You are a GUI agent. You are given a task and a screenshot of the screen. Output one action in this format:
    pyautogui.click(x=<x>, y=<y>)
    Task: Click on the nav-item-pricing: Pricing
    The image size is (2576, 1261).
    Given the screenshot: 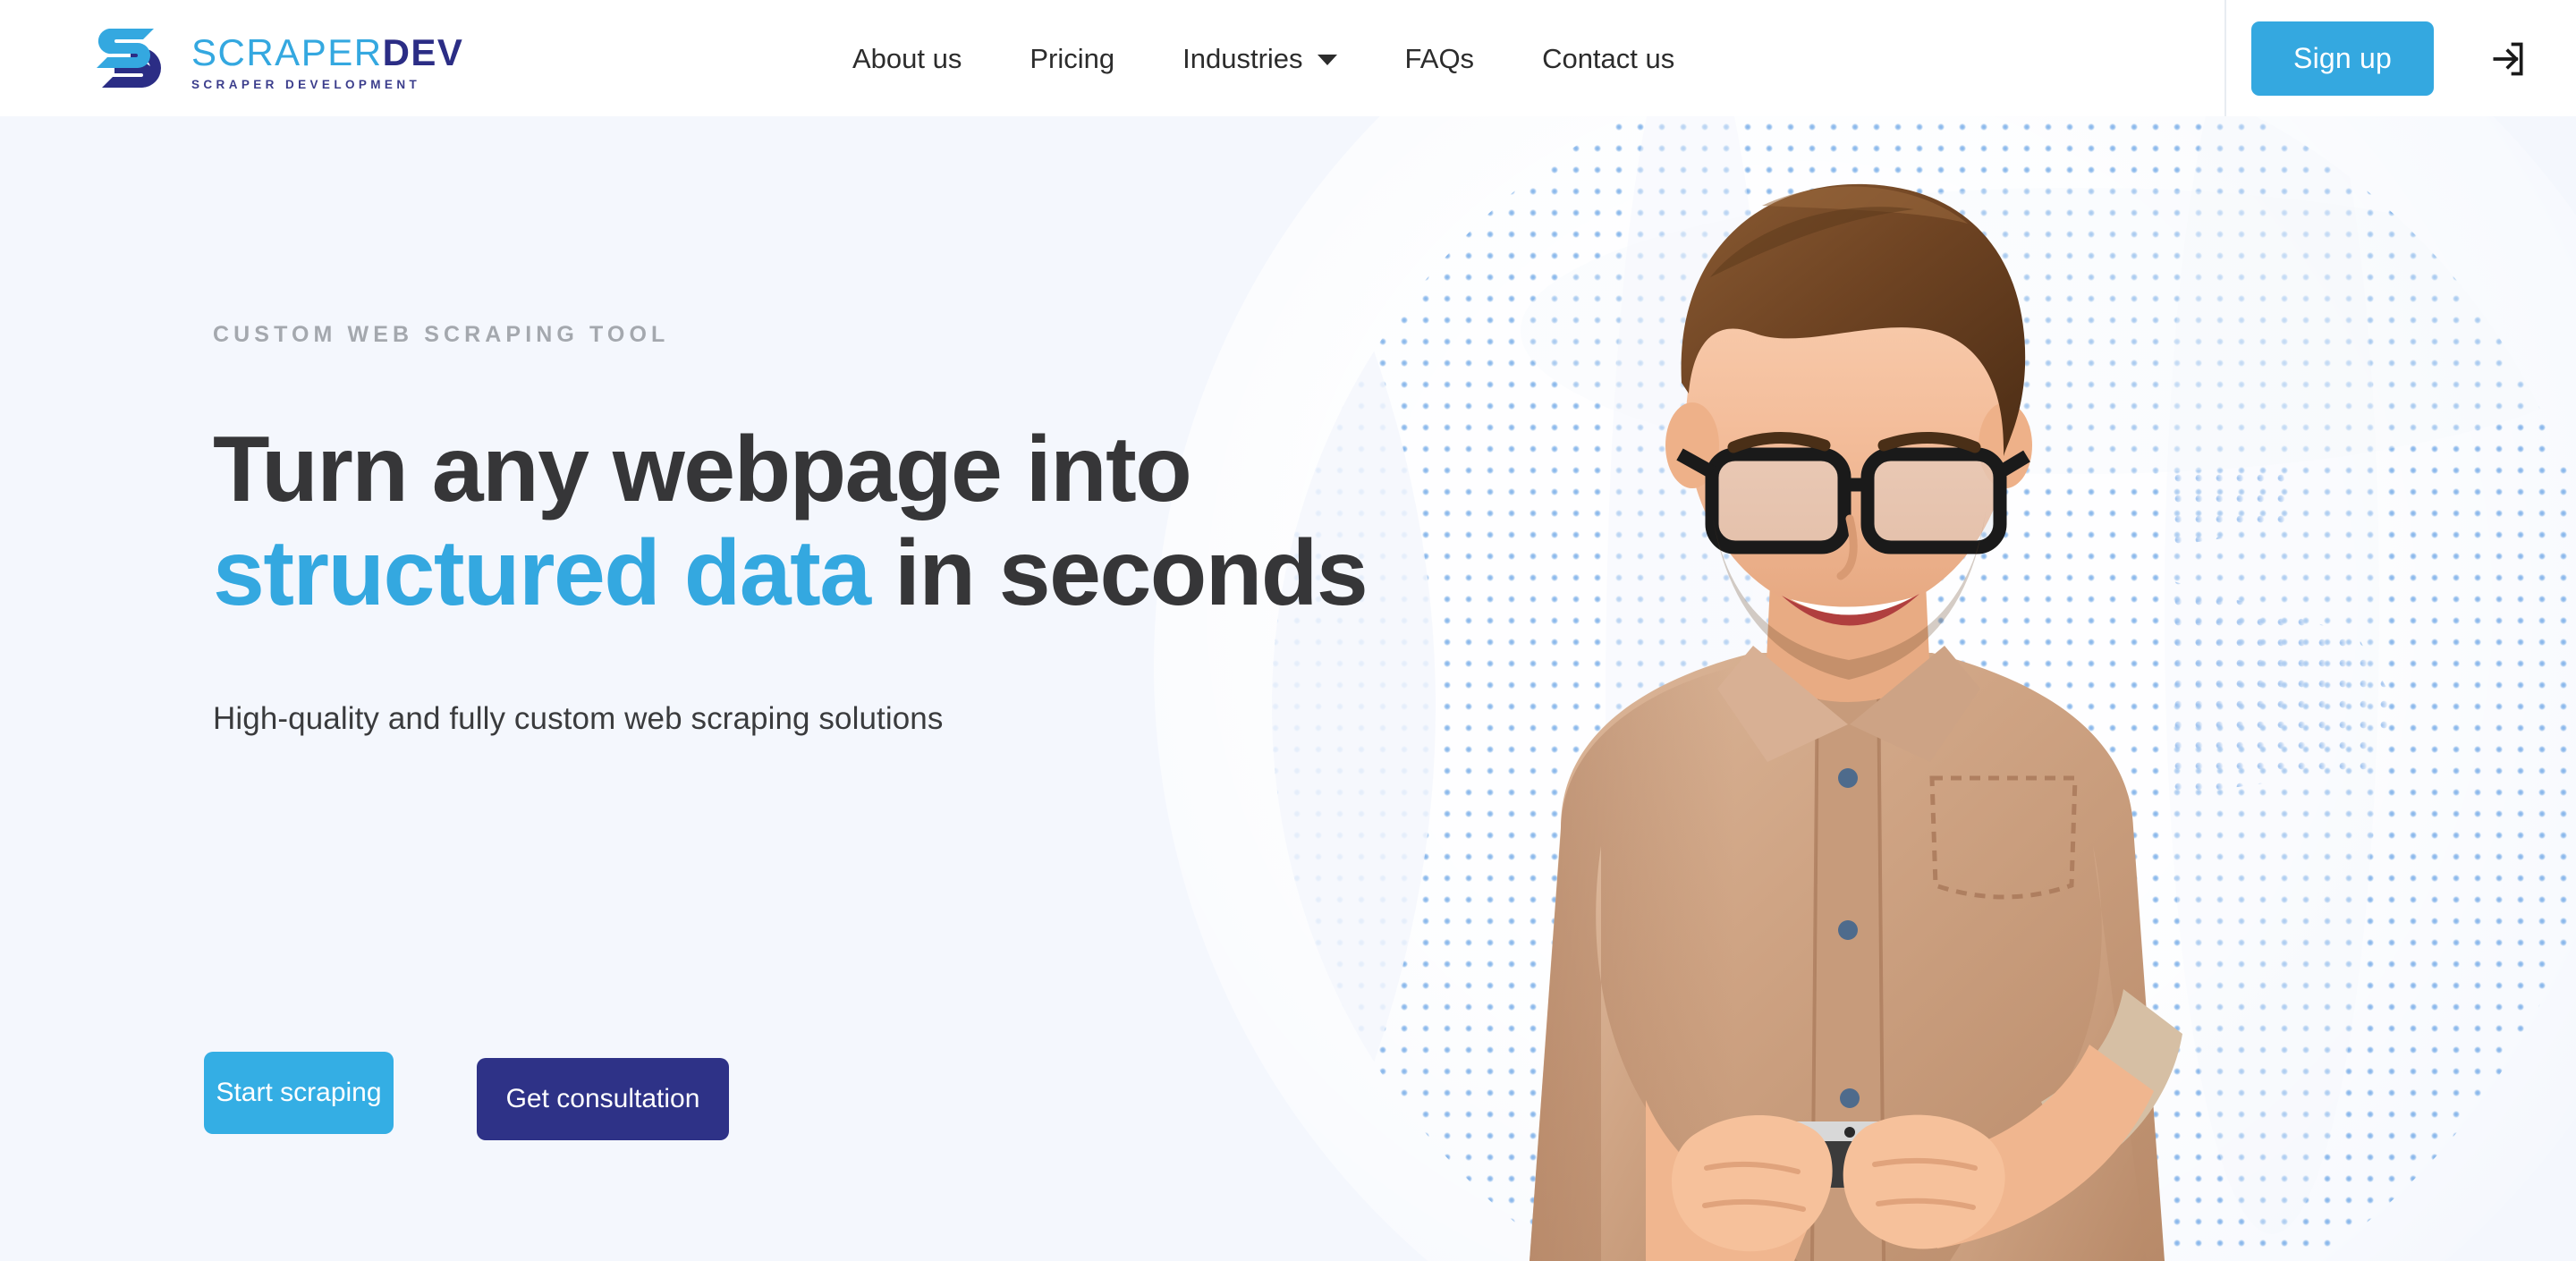 What is the action you would take?
    pyautogui.click(x=1072, y=58)
    